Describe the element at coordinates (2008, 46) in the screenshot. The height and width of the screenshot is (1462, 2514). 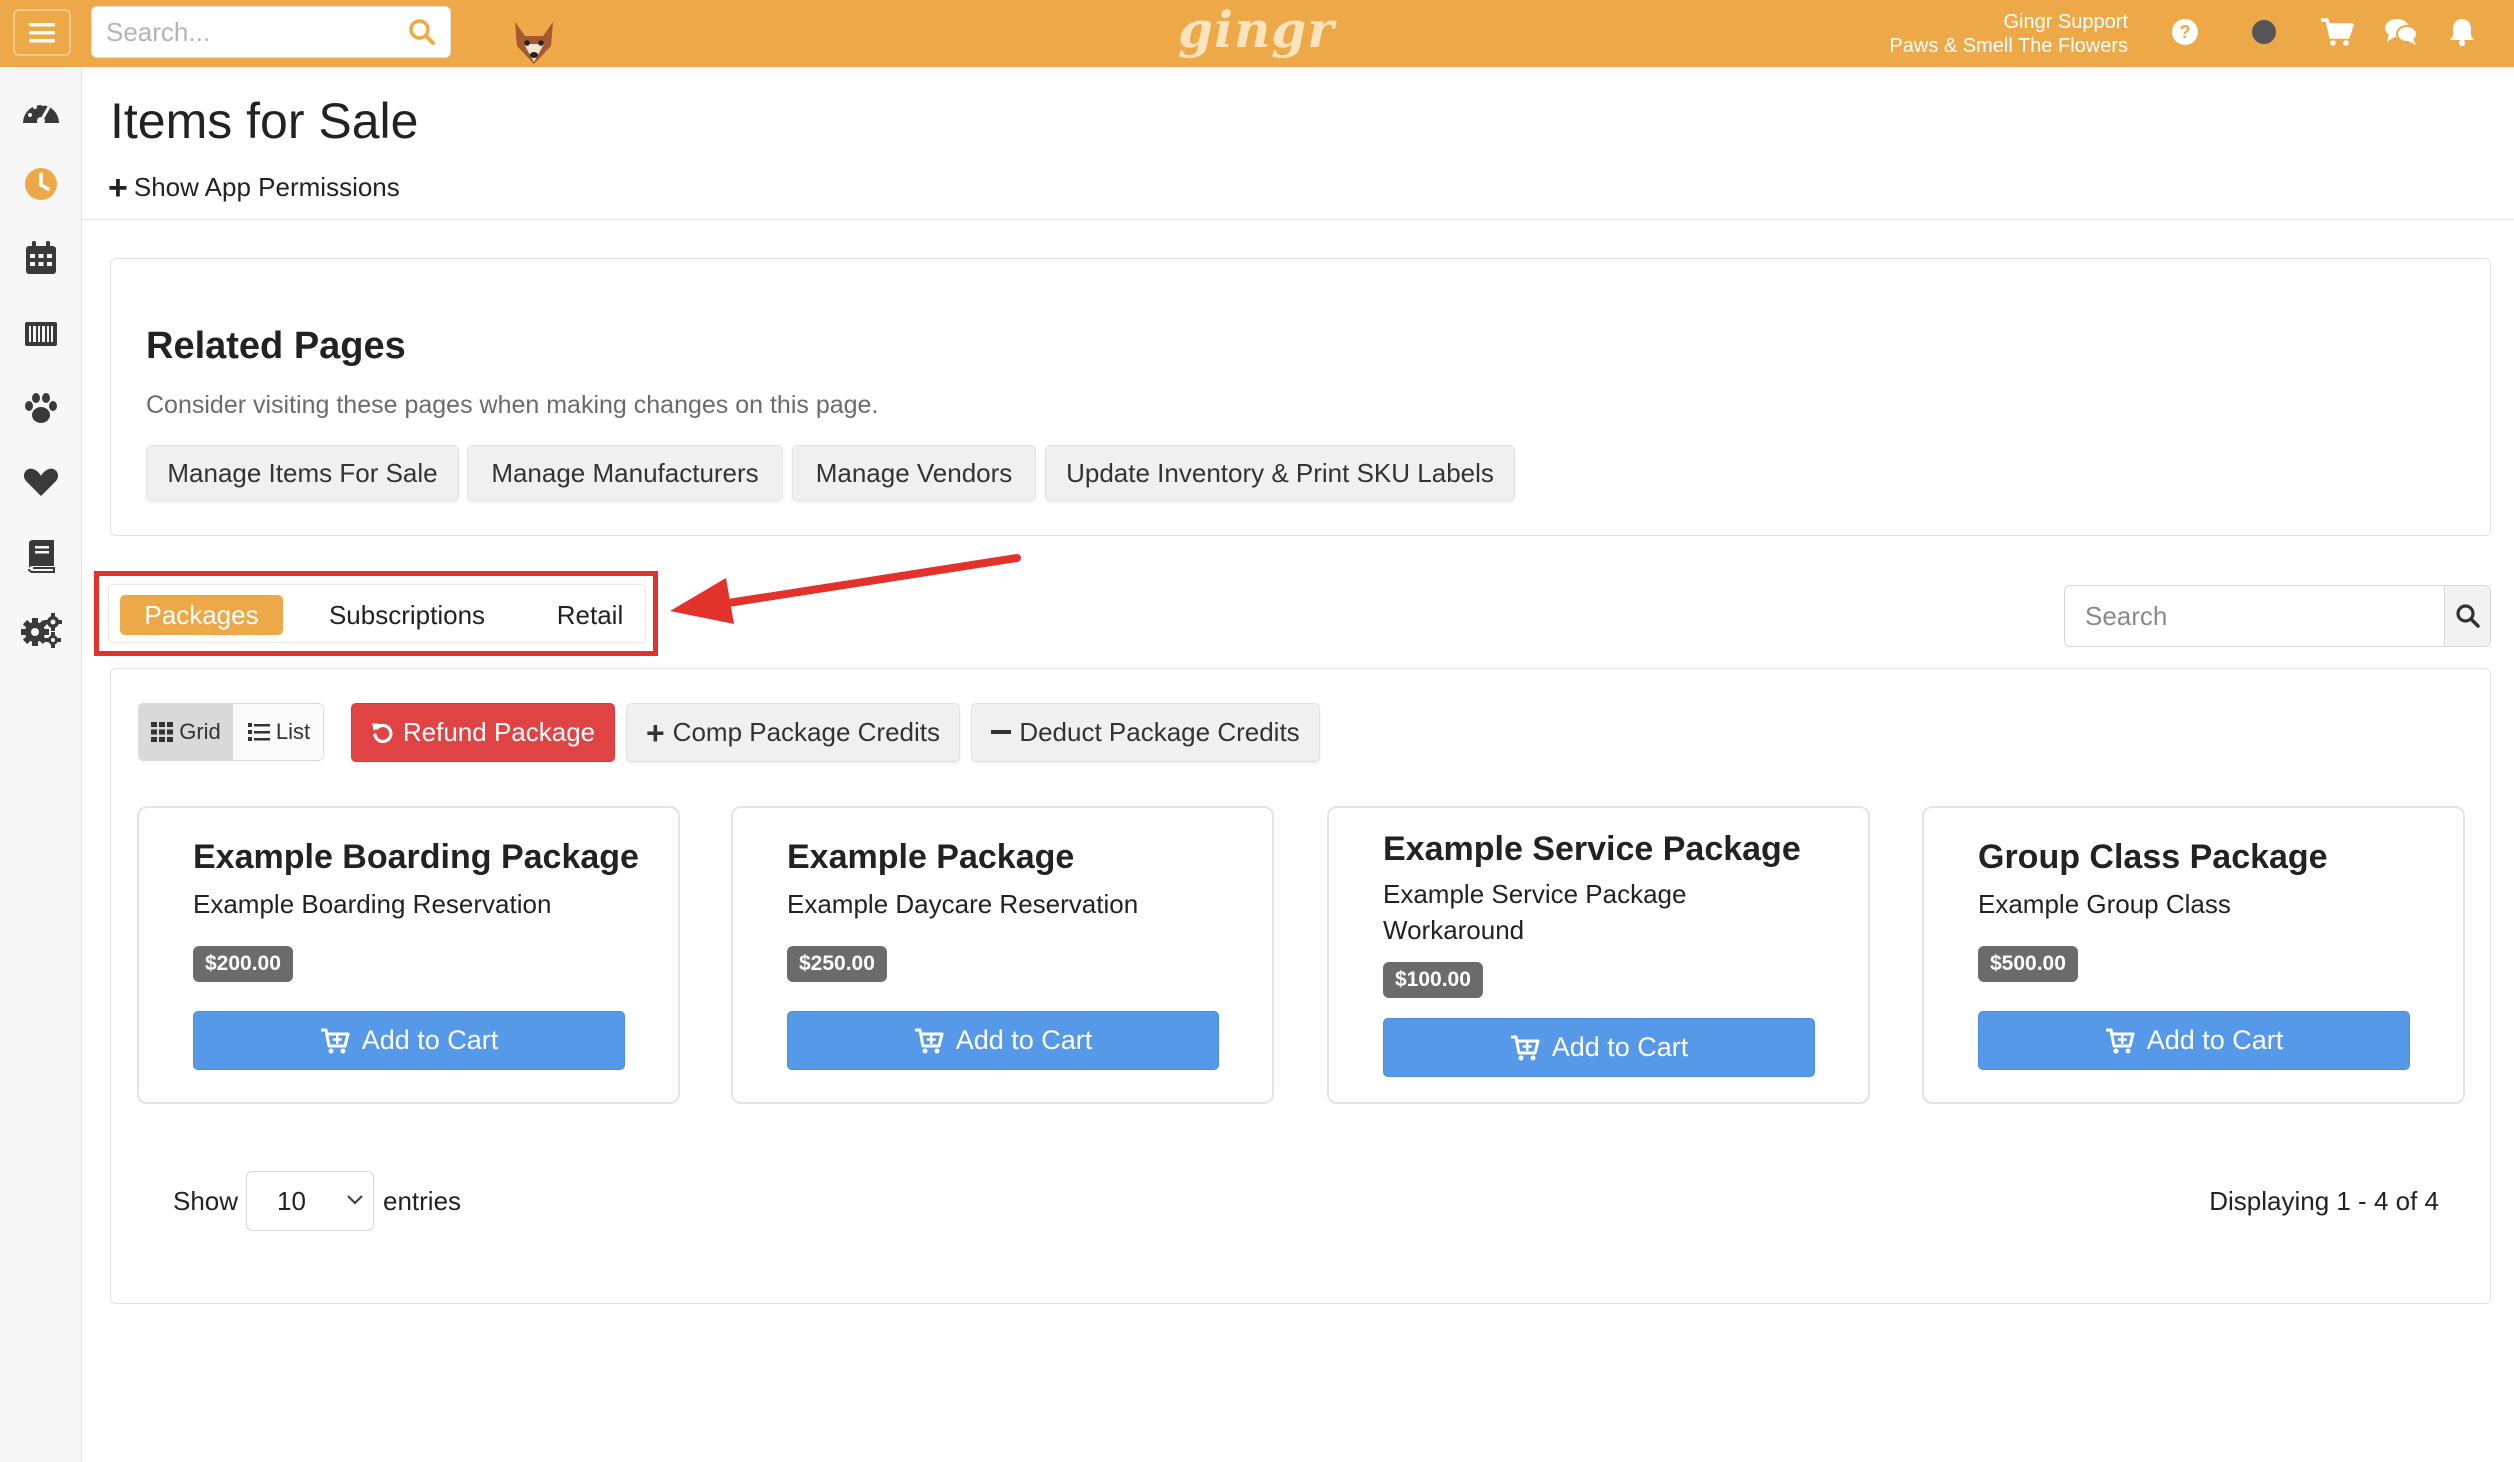
I see `location-name: Paws & Smell The Flowers` at that location.